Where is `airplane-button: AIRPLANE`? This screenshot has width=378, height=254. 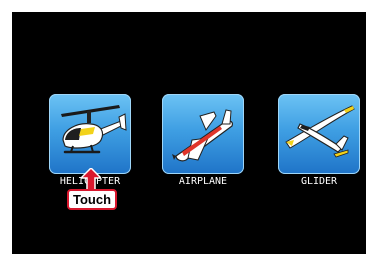 airplane-button: AIRPLANE is located at coordinates (203, 141).